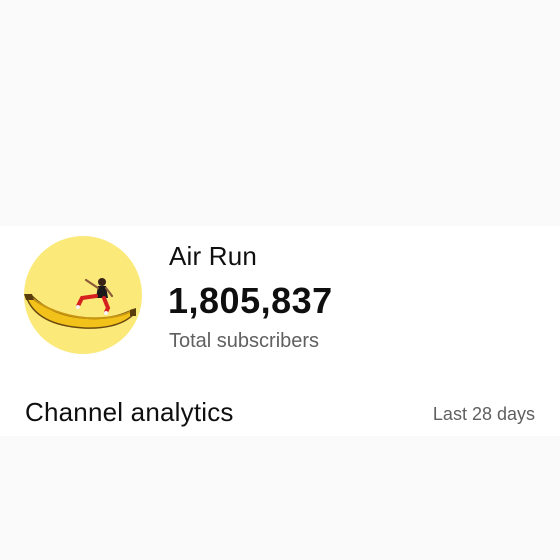 Image resolution: width=560 pixels, height=560 pixels. Describe the element at coordinates (250, 300) in the screenshot. I see `subscriber-count: 1,805,837` at that location.